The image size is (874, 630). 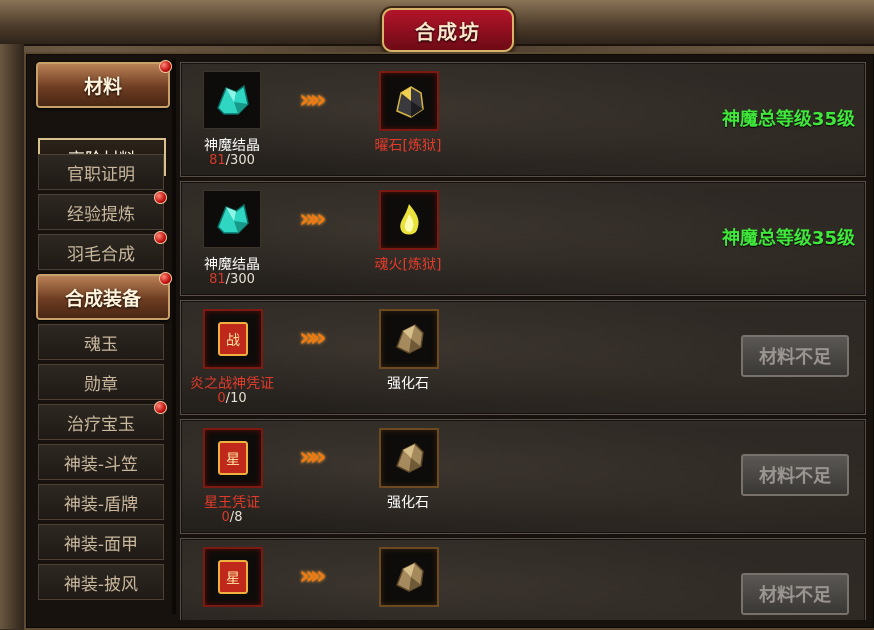 I want to click on sidebar-item-god-cloak: 神装-披风, so click(x=101, y=582).